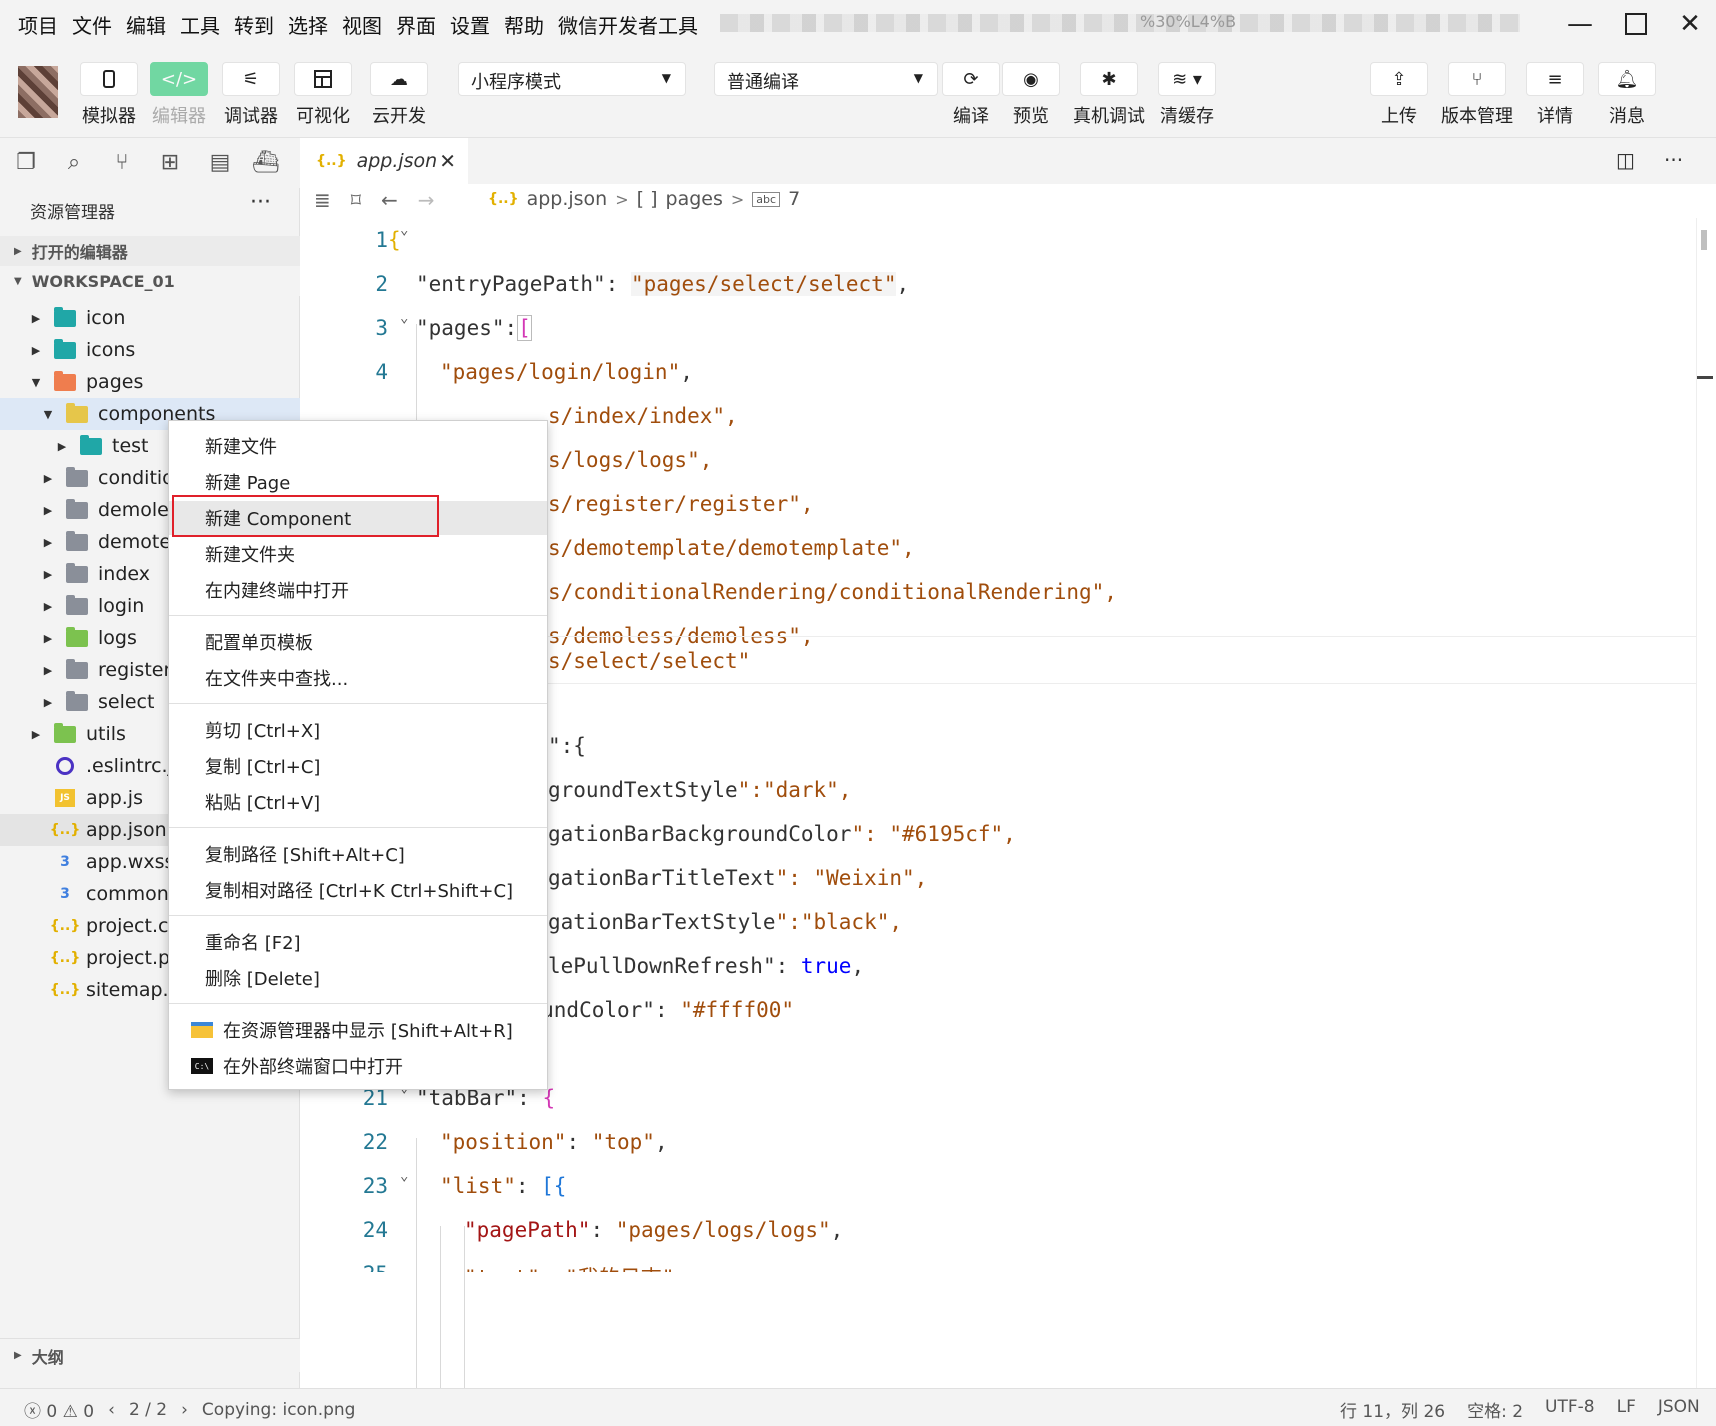  What do you see at coordinates (1109, 79) in the screenshot?
I see `bug-icon: ✱` at bounding box center [1109, 79].